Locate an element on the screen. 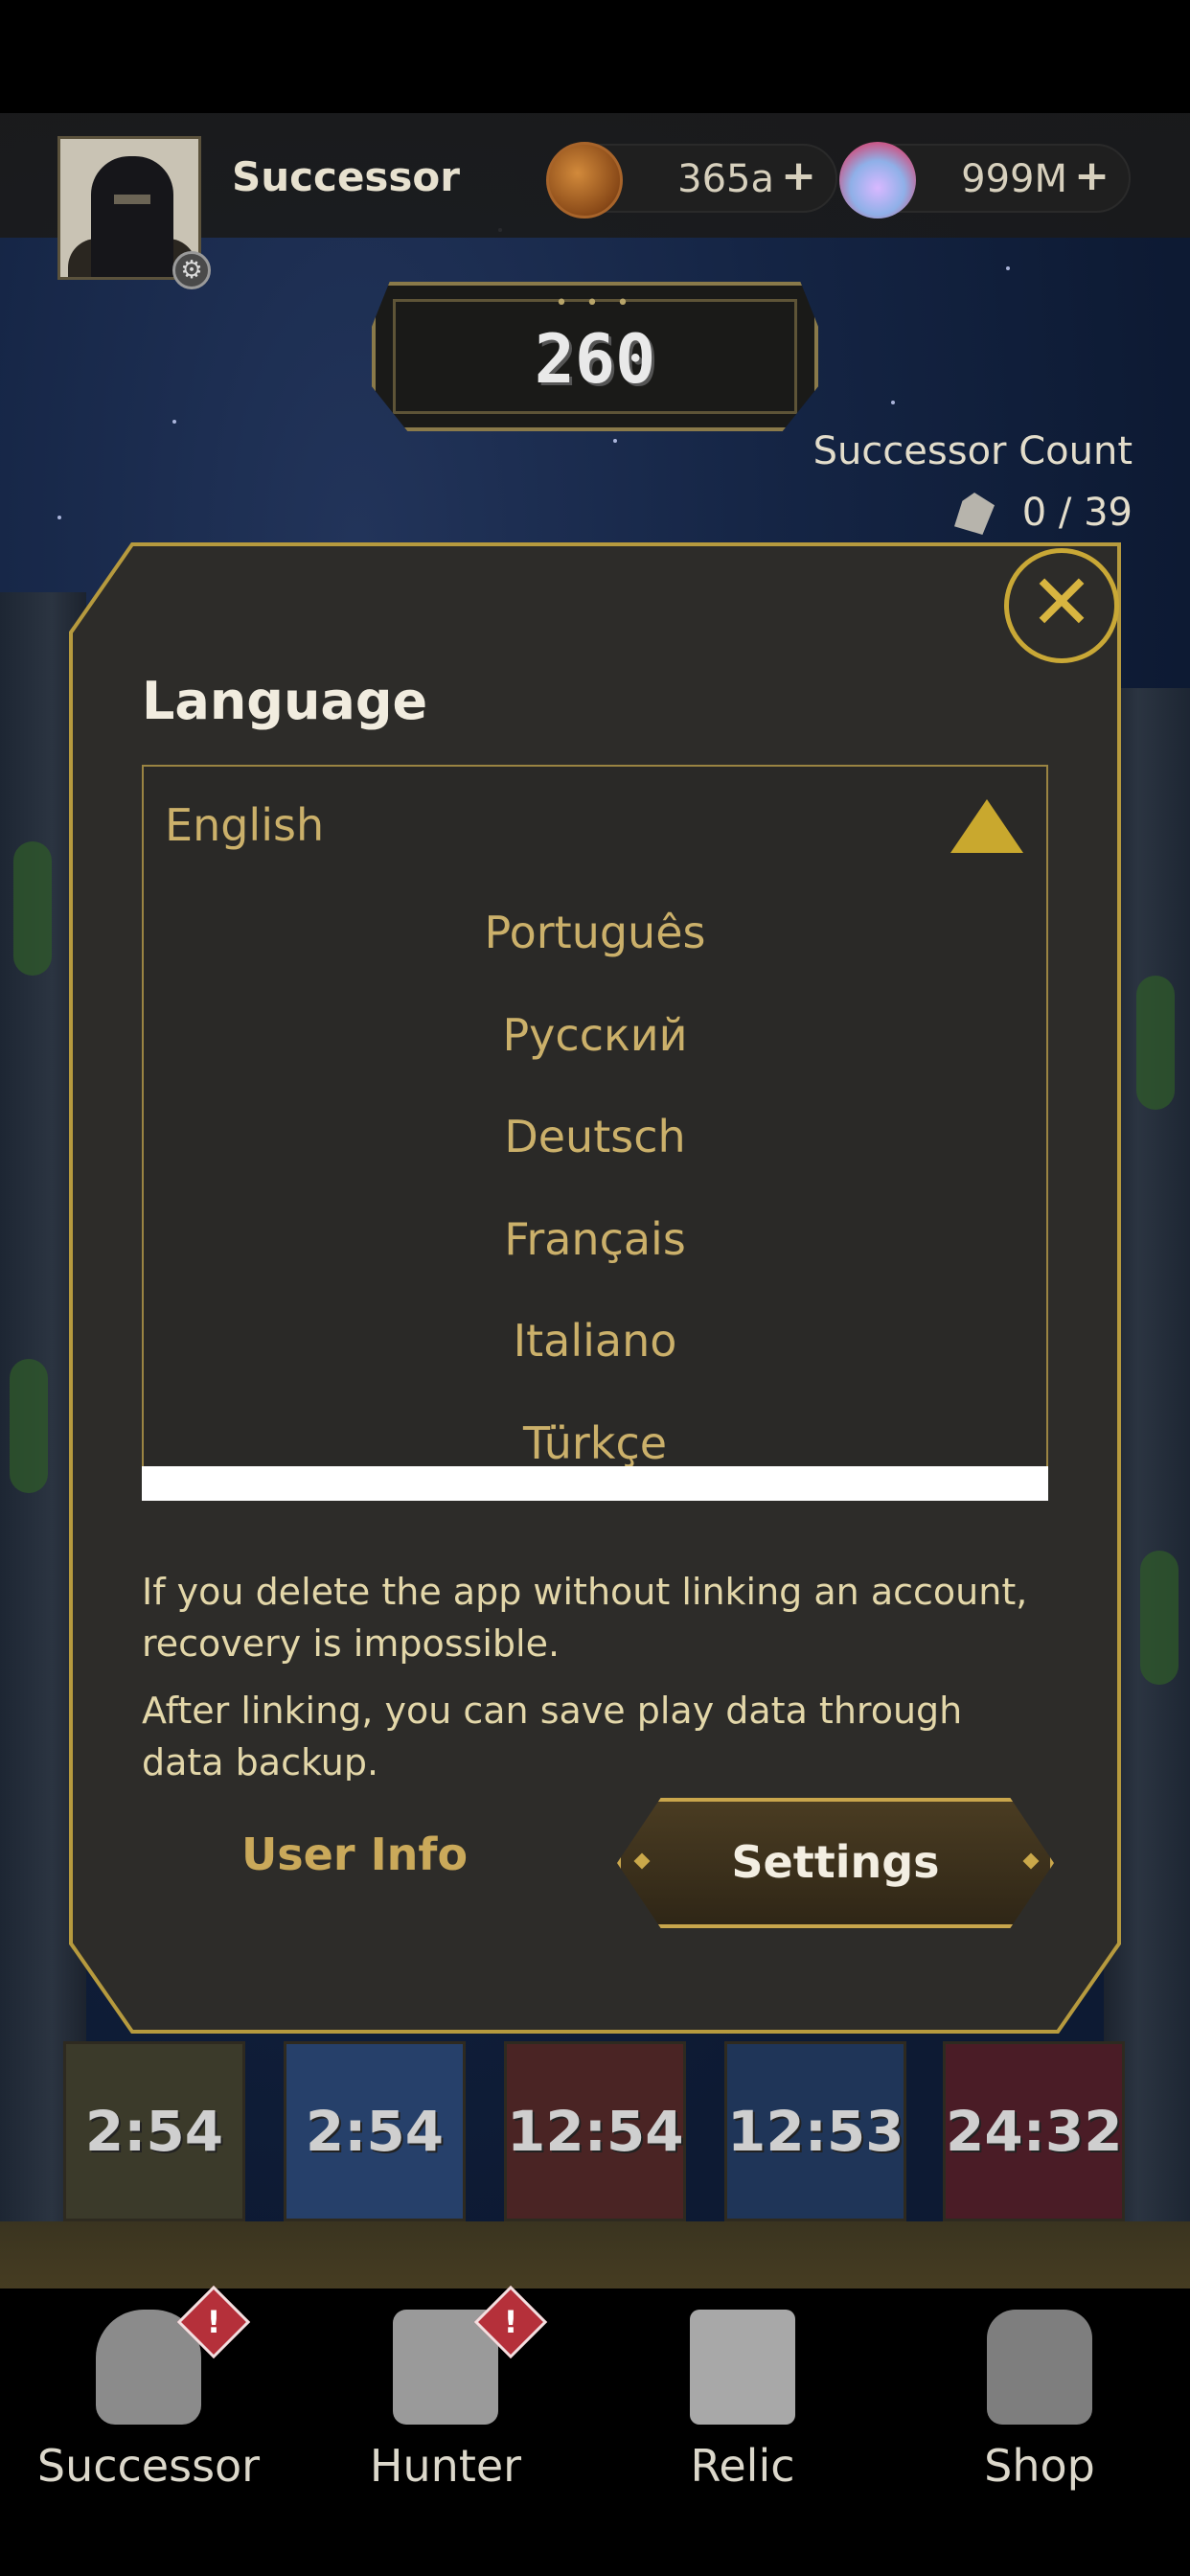 This screenshot has width=1190, height=2576. level-number: 260 is located at coordinates (595, 359).